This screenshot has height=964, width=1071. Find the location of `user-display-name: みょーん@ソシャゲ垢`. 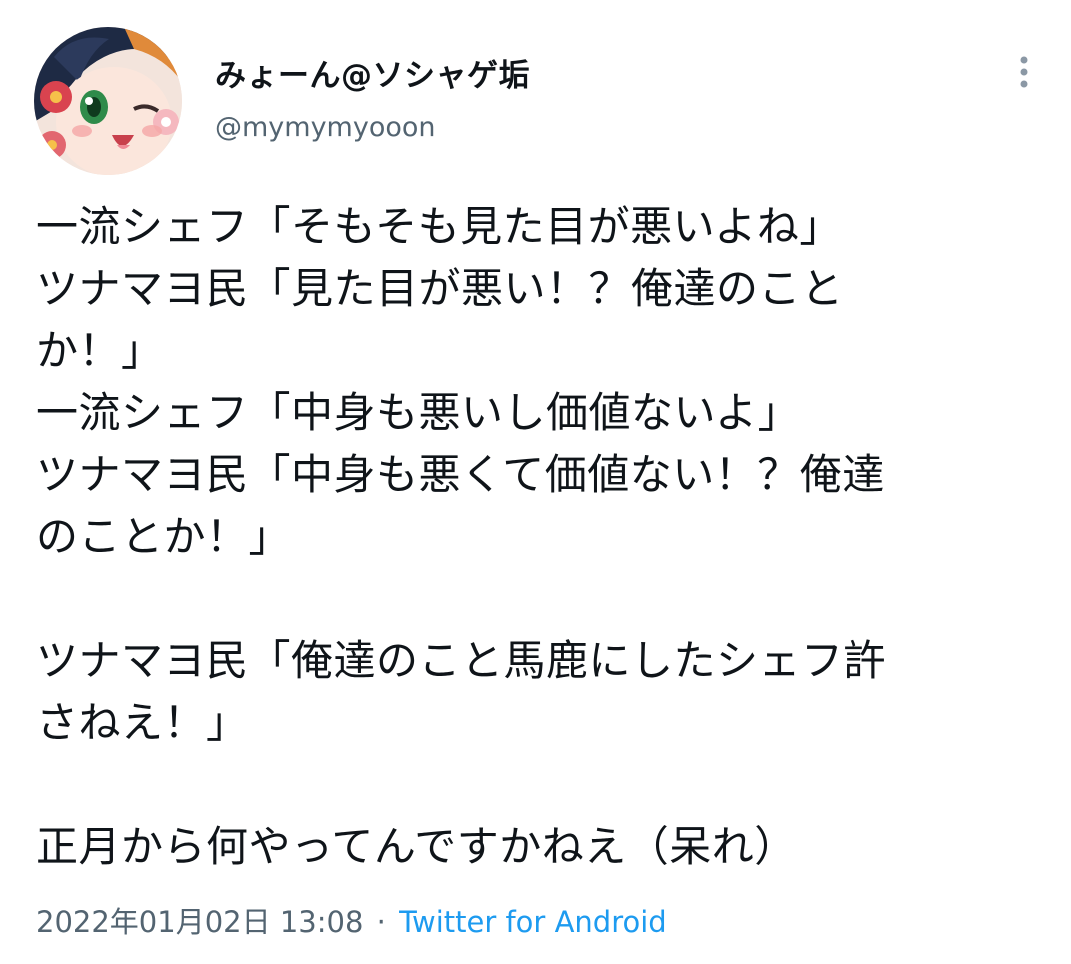

user-display-name: みょーん@ソシャゲ垢 is located at coordinates (372, 76).